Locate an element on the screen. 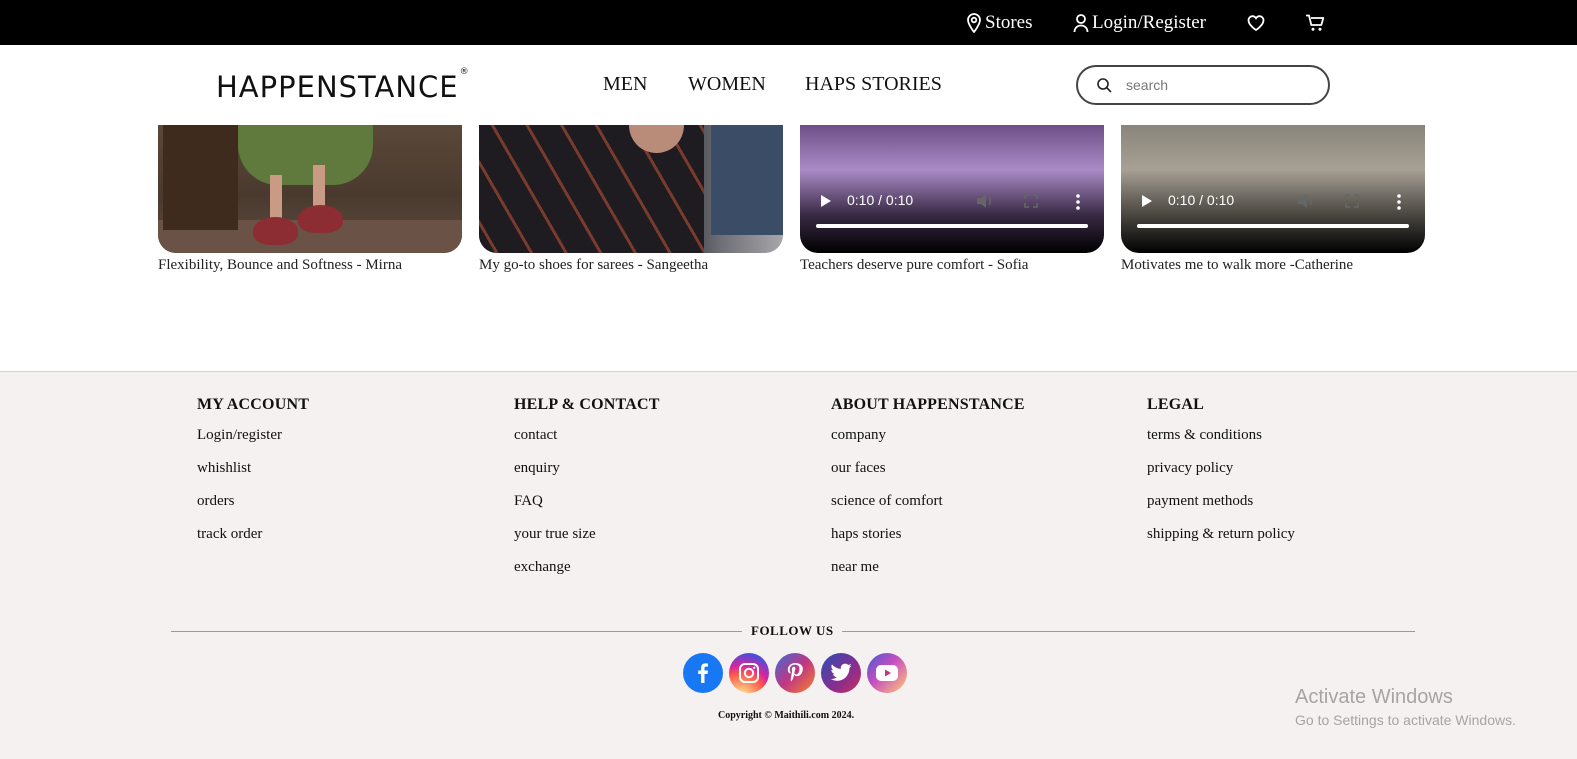 Image resolution: width=1577 pixels, height=759 pixels. footer-link-login-register: Login/register is located at coordinates (253, 435).